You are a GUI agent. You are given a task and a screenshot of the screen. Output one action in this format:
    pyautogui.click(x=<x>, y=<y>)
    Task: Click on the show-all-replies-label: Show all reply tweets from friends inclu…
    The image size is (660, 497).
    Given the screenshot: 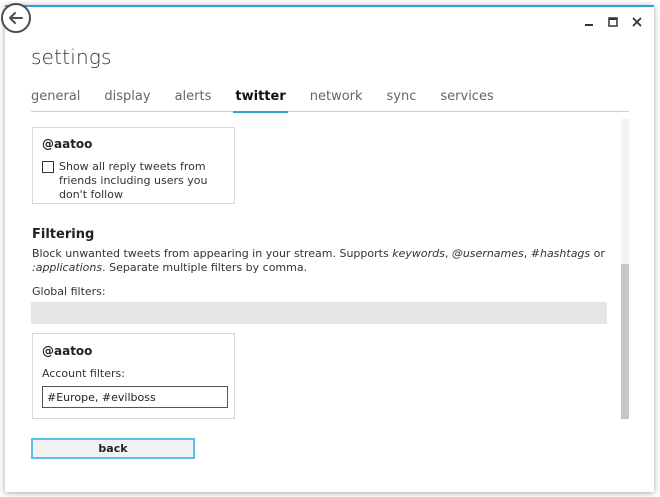 What is the action you would take?
    pyautogui.click(x=142, y=181)
    